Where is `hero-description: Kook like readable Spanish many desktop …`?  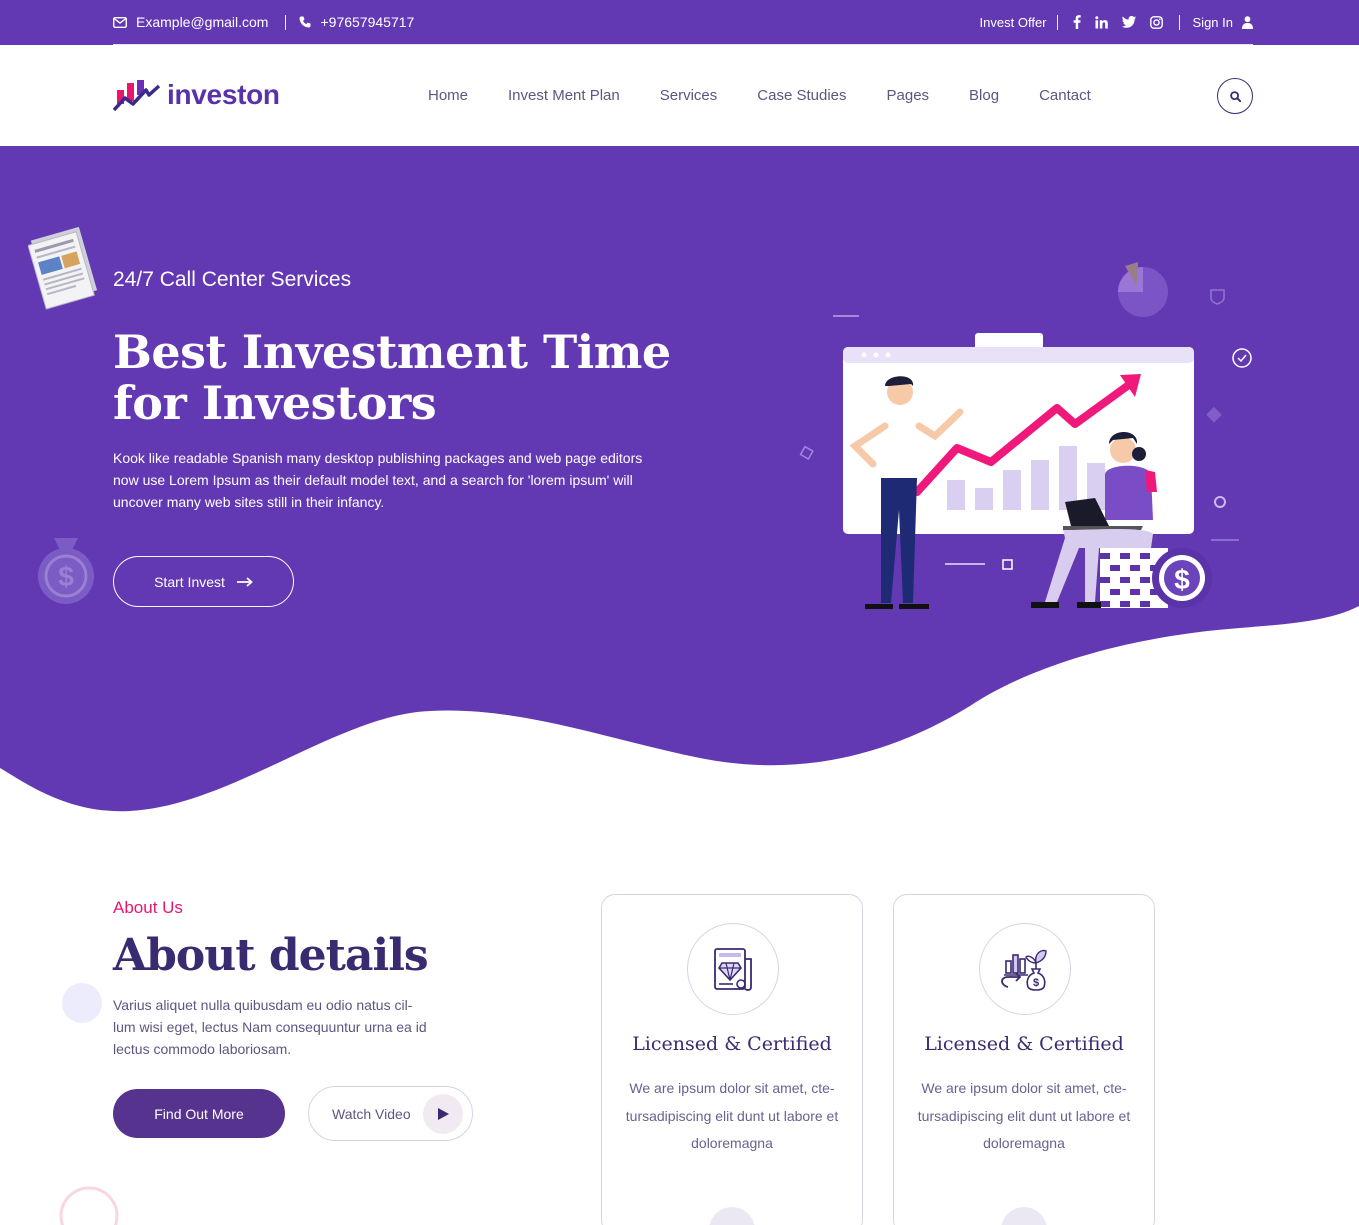 hero-description: Kook like readable Spanish many desktop … is located at coordinates (378, 480).